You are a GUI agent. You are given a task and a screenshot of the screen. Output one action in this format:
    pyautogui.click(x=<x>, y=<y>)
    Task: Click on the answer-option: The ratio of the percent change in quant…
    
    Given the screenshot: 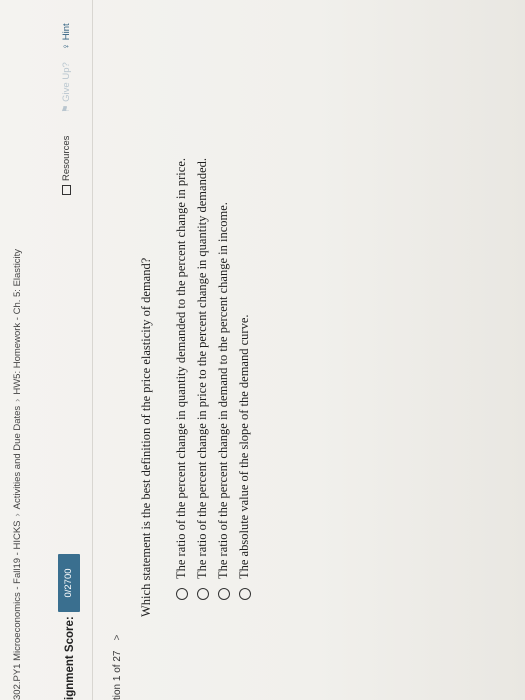 What is the action you would take?
    pyautogui.click(x=181, y=379)
    